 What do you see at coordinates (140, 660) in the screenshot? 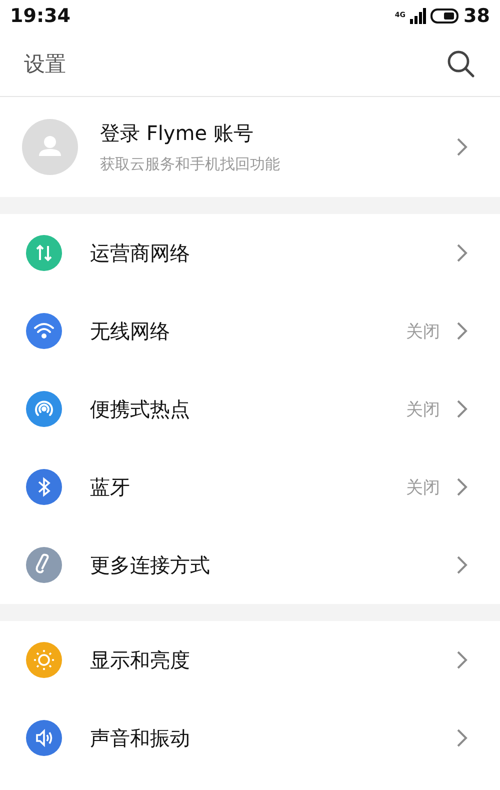
I see `item-label: 显示和亮度` at bounding box center [140, 660].